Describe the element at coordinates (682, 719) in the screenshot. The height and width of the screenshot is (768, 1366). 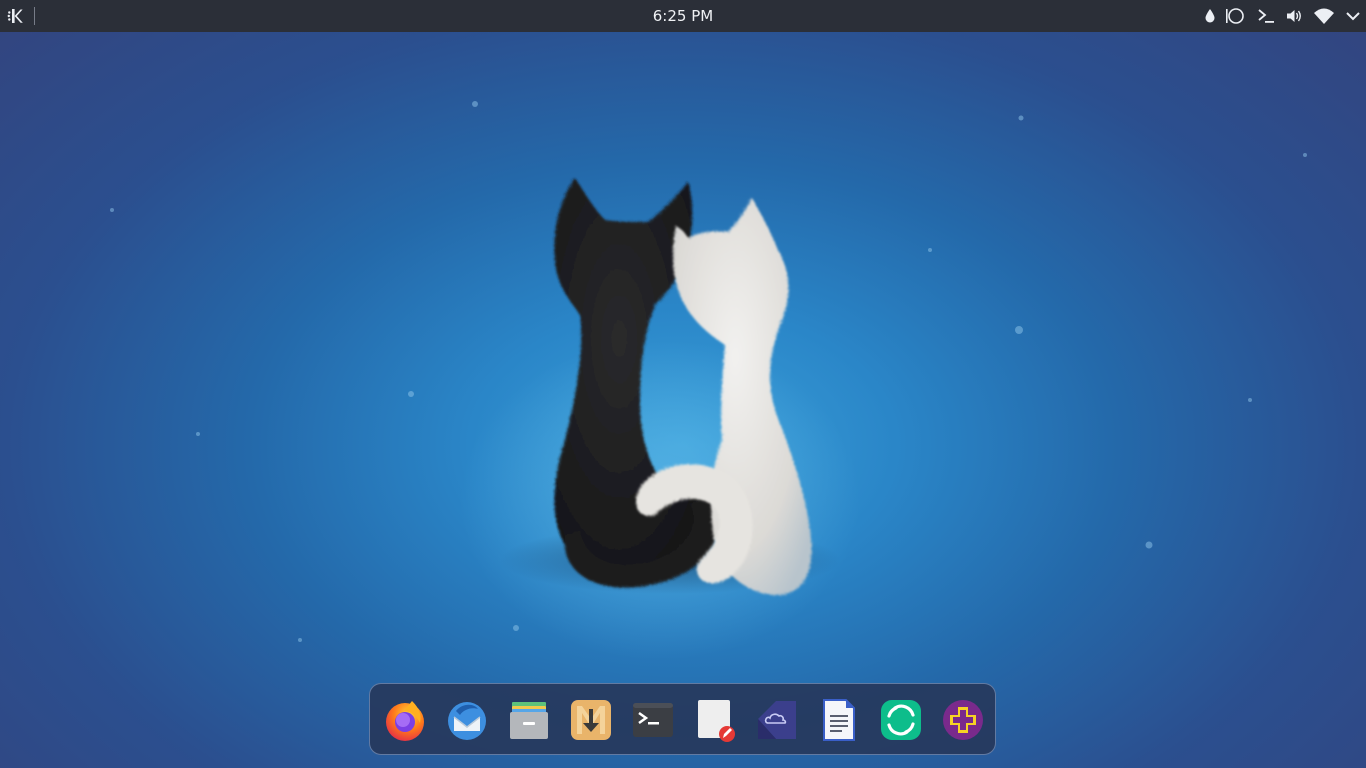
I see `app-dock` at that location.